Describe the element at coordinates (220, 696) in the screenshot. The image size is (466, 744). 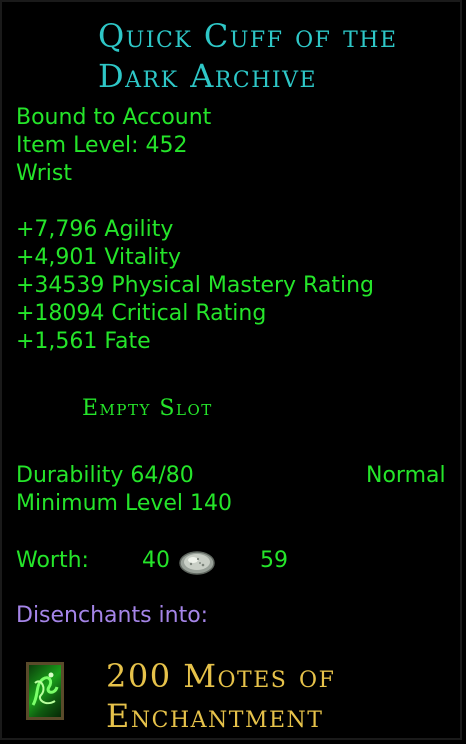
I see `disenchant-result: 200 Motes of Enchantment` at that location.